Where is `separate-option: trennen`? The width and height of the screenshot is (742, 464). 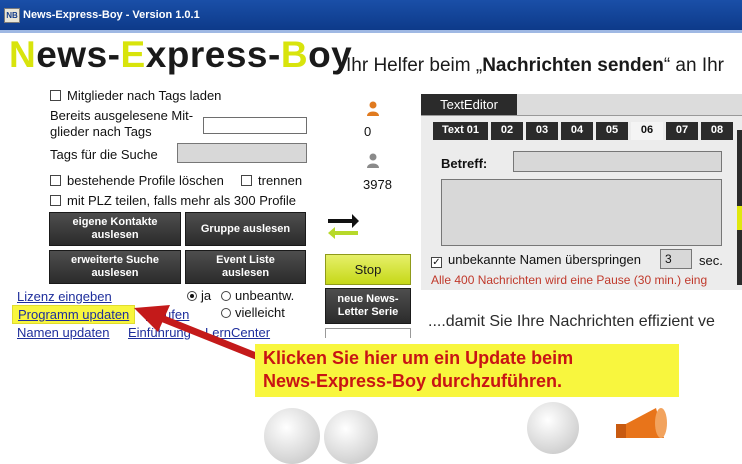
separate-option: trennen is located at coordinates (271, 180).